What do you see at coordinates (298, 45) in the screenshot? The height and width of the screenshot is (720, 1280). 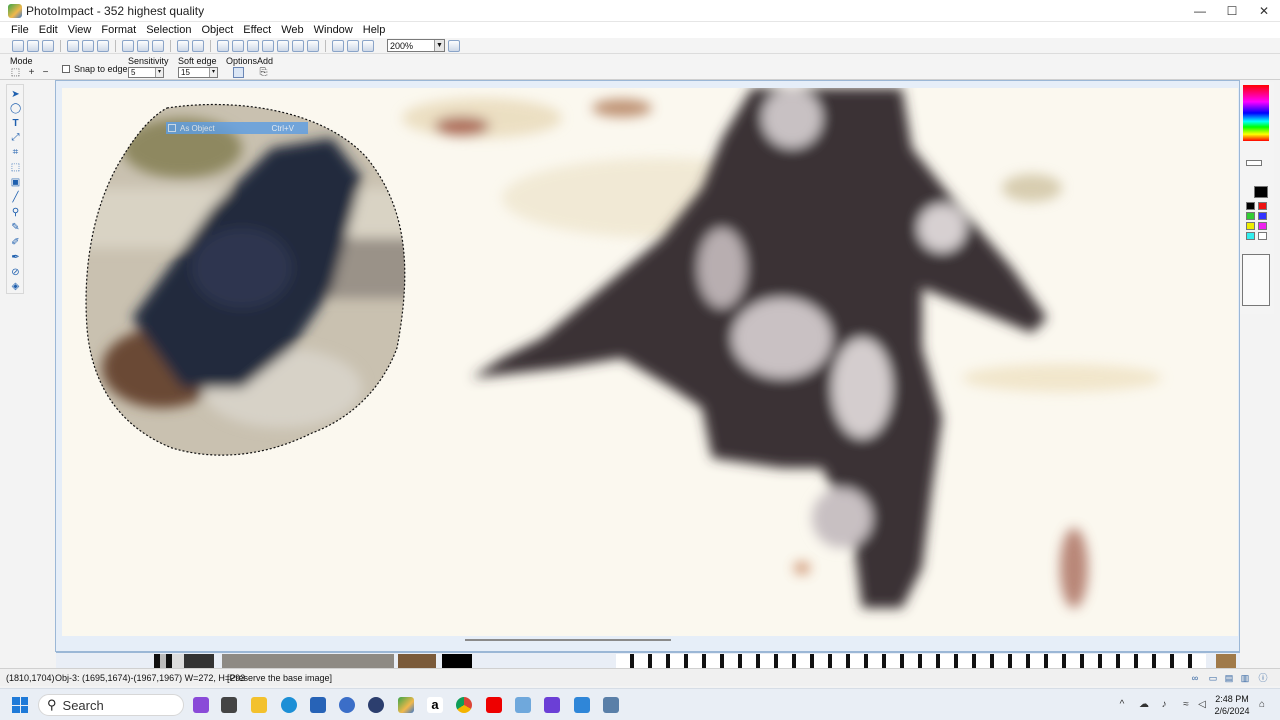 I see `frame-icon` at bounding box center [298, 45].